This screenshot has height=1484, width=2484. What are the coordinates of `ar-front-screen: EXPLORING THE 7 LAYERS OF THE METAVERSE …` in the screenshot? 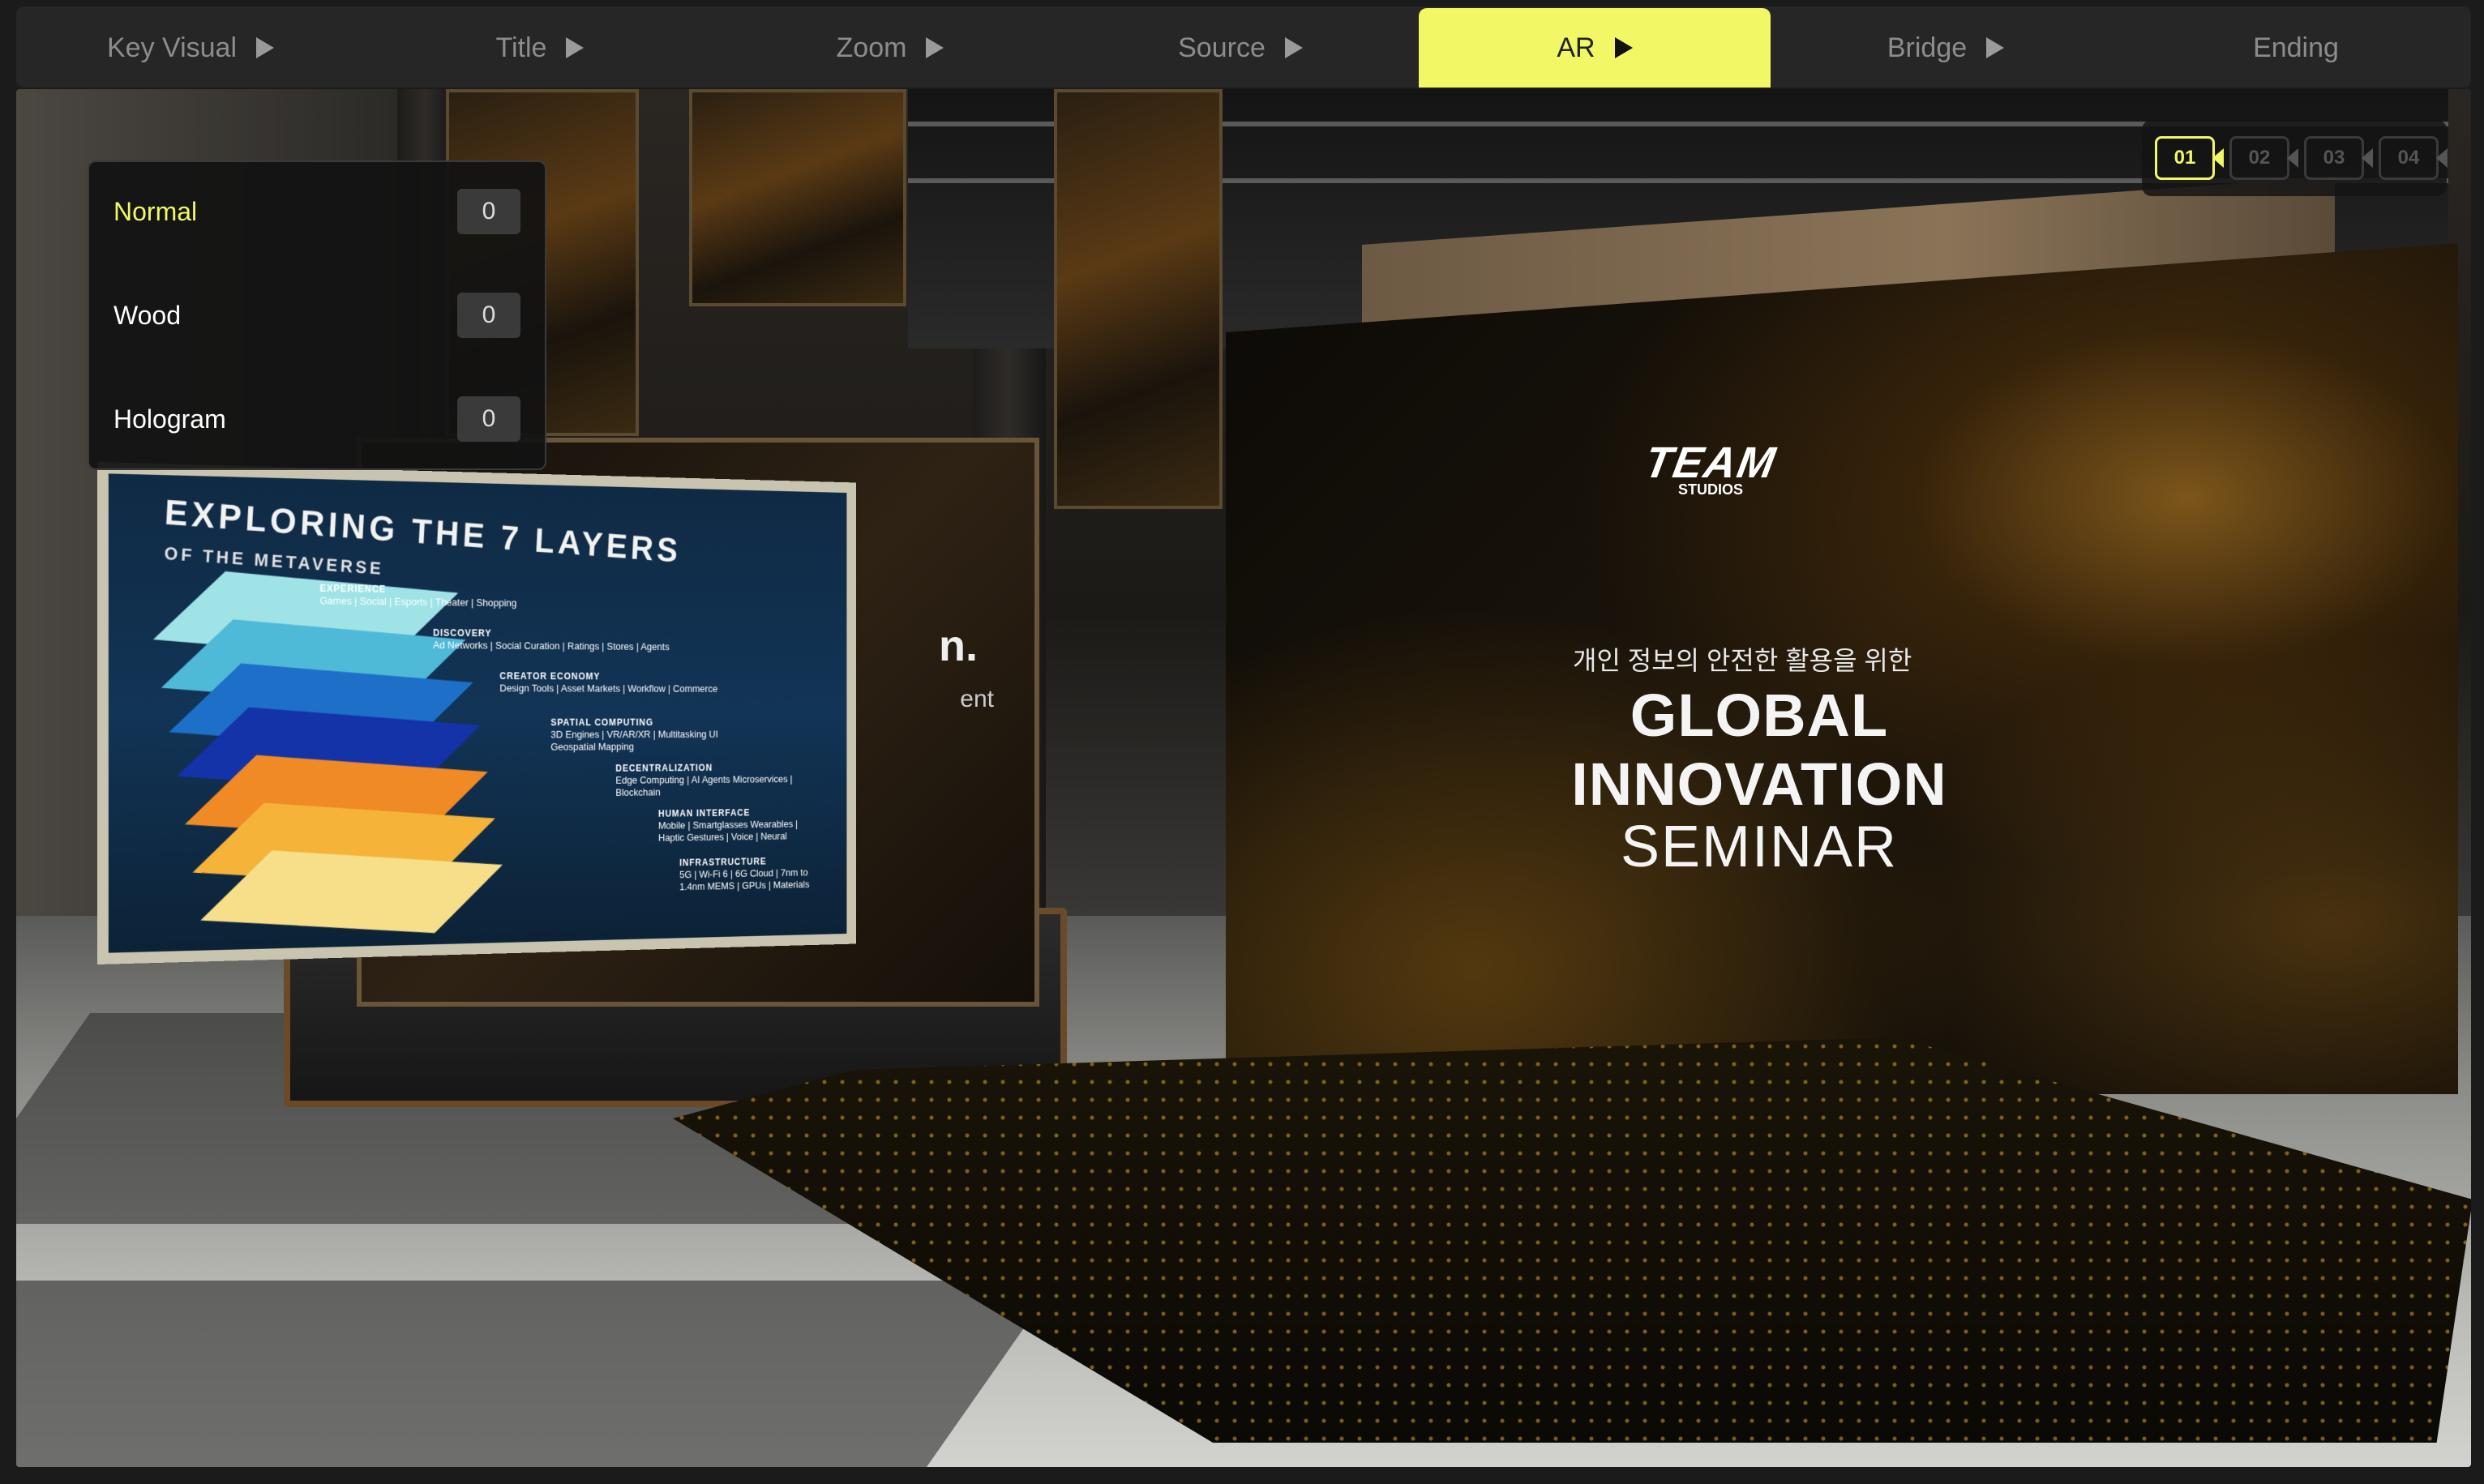 It's located at (477, 713).